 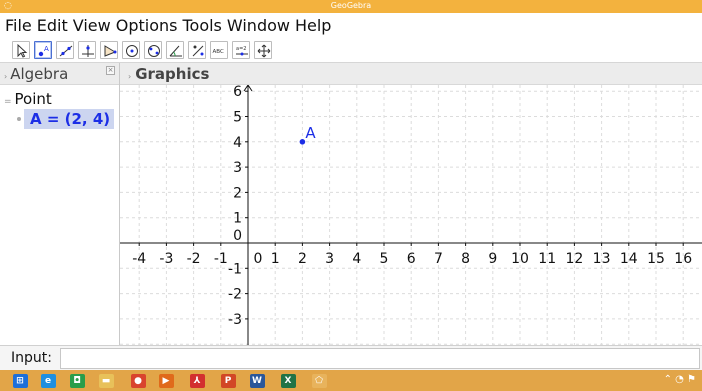 I want to click on menu-window: Window, so click(x=258, y=25).